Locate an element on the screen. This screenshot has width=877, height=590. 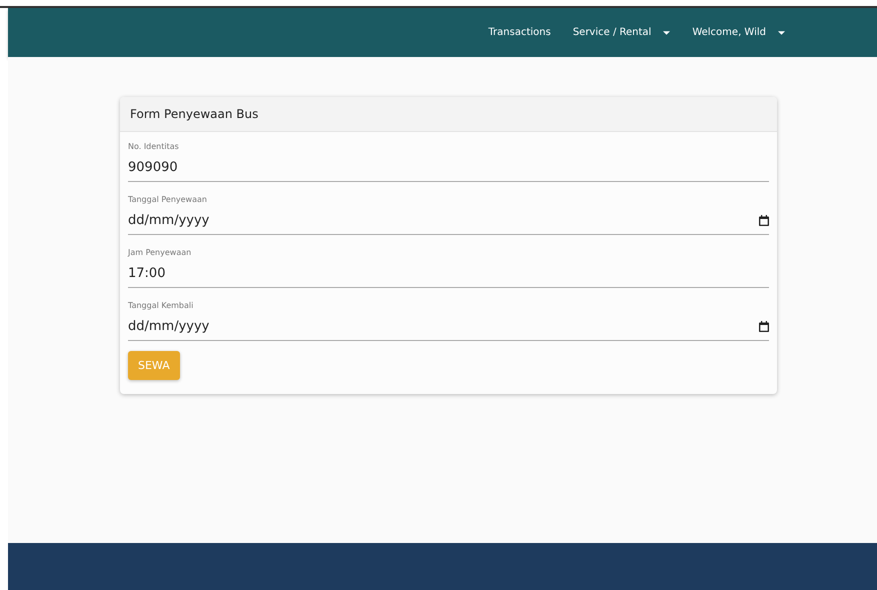
nav-dropdown: Service / Rental is located at coordinates (621, 32).